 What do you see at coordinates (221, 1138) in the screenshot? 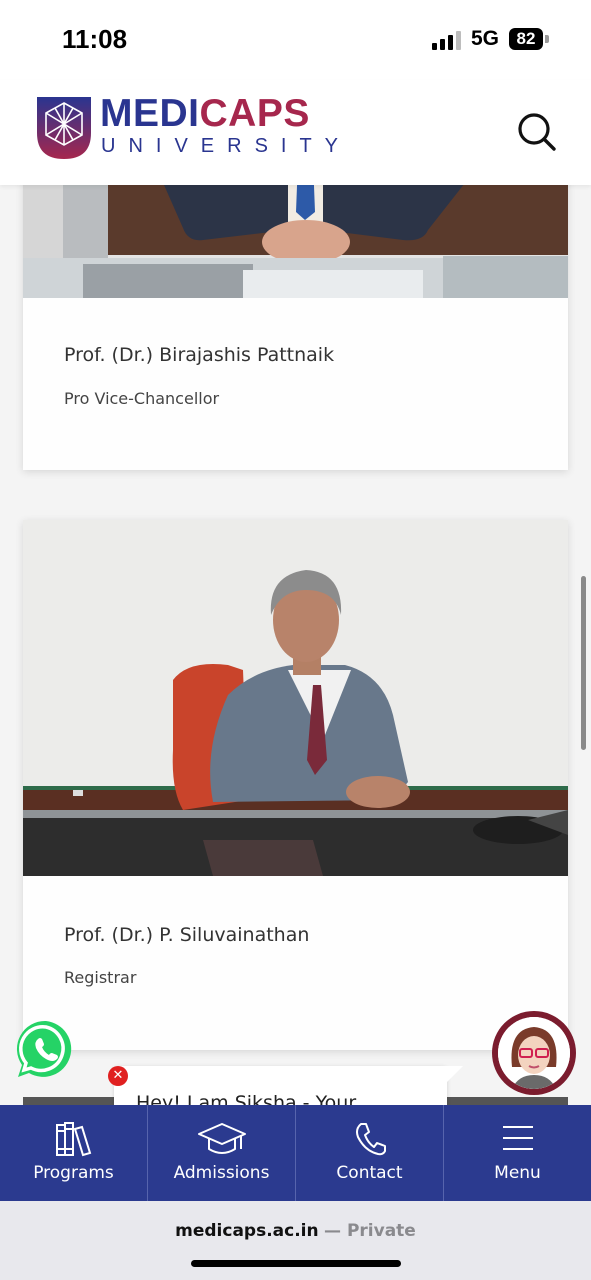
I see `graduation-cap-icon` at bounding box center [221, 1138].